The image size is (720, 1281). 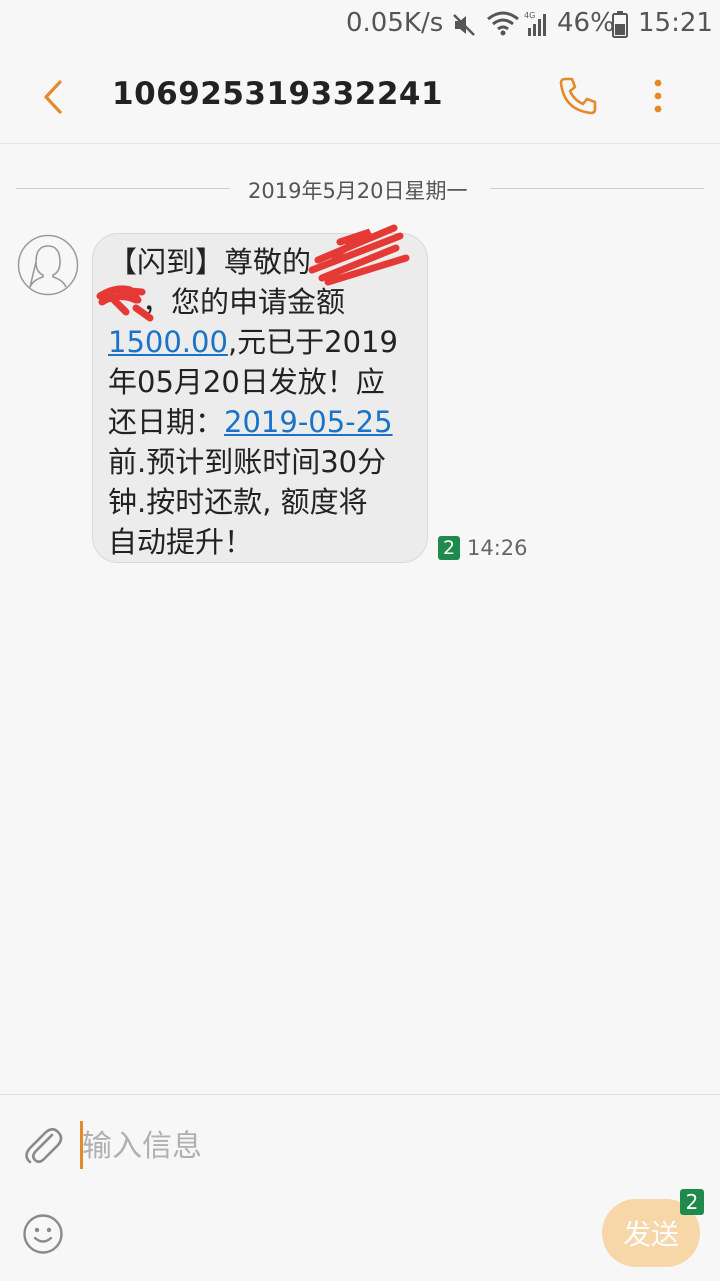 What do you see at coordinates (210, 262) in the screenshot?
I see `message-line: 【闪到】尊敬的` at bounding box center [210, 262].